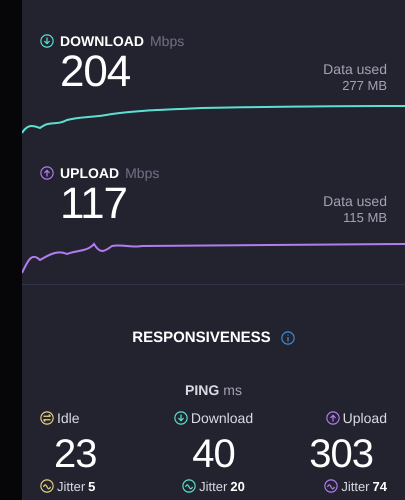 This screenshot has height=500, width=405. I want to click on info-icon, so click(287, 337).